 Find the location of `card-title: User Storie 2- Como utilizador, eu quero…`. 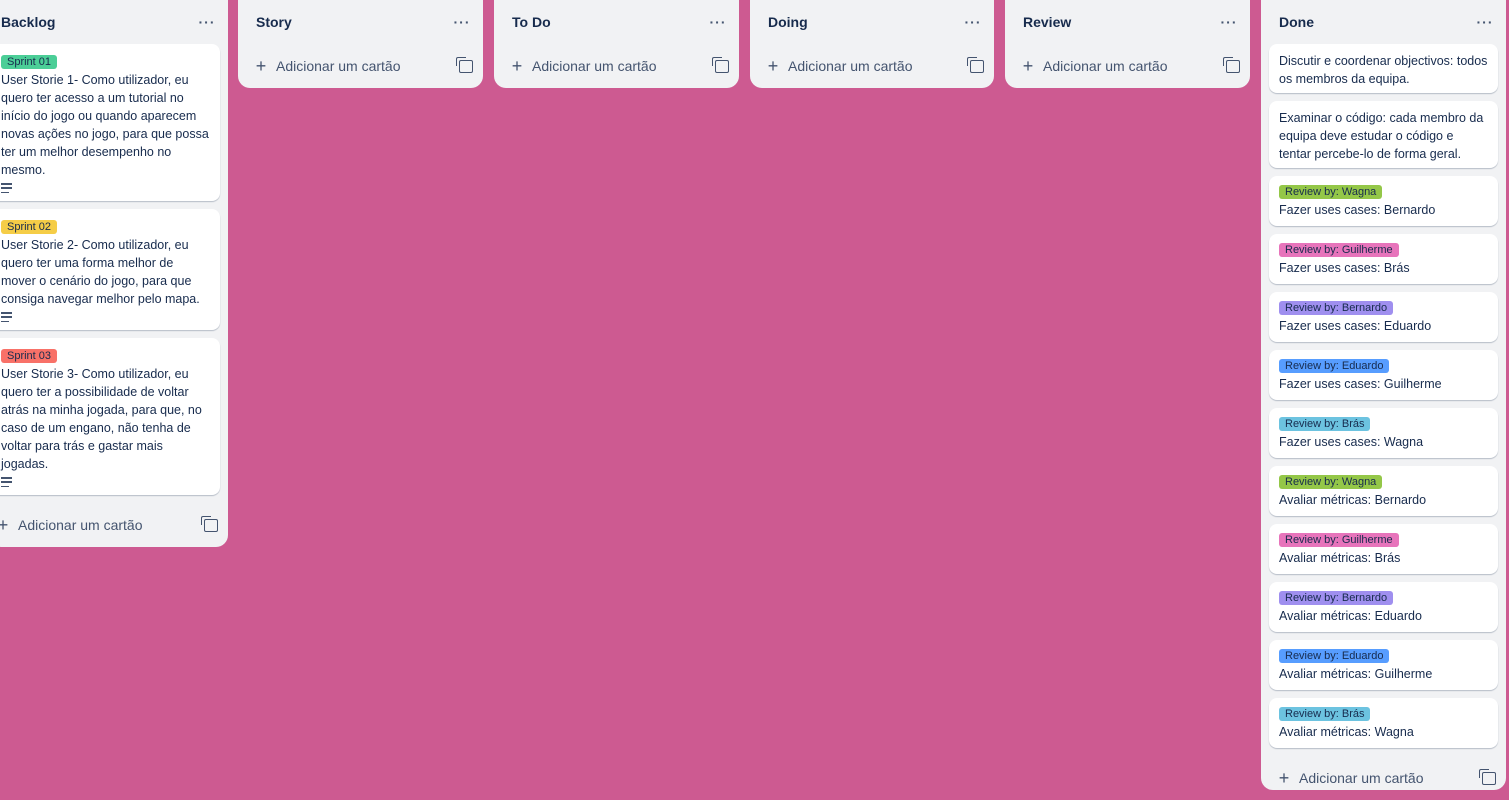

card-title: User Storie 2- Como utilizador, eu quero… is located at coordinates (100, 272).